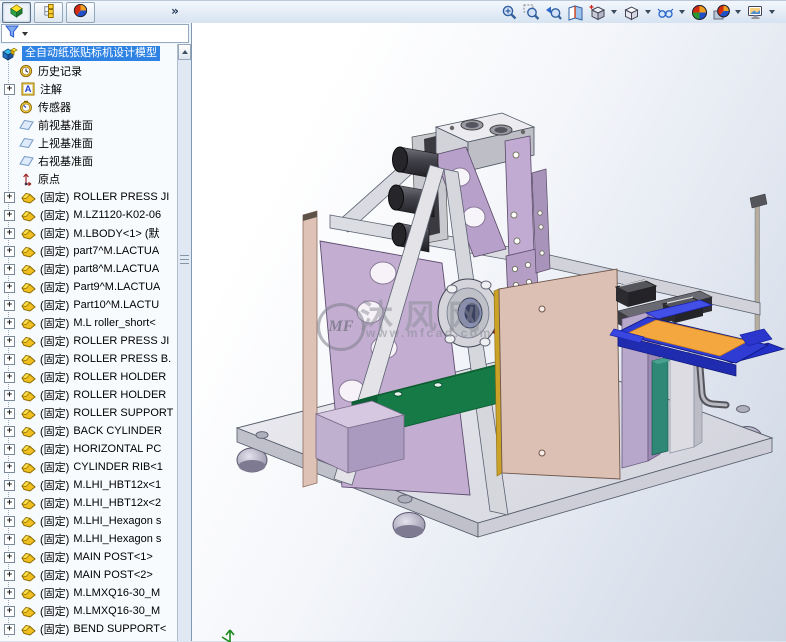 Image resolution: width=786 pixels, height=642 pixels. What do you see at coordinates (89, 485) in the screenshot?
I see `tree-component-row: + (固定) M.LHI_HBT12x<1` at bounding box center [89, 485].